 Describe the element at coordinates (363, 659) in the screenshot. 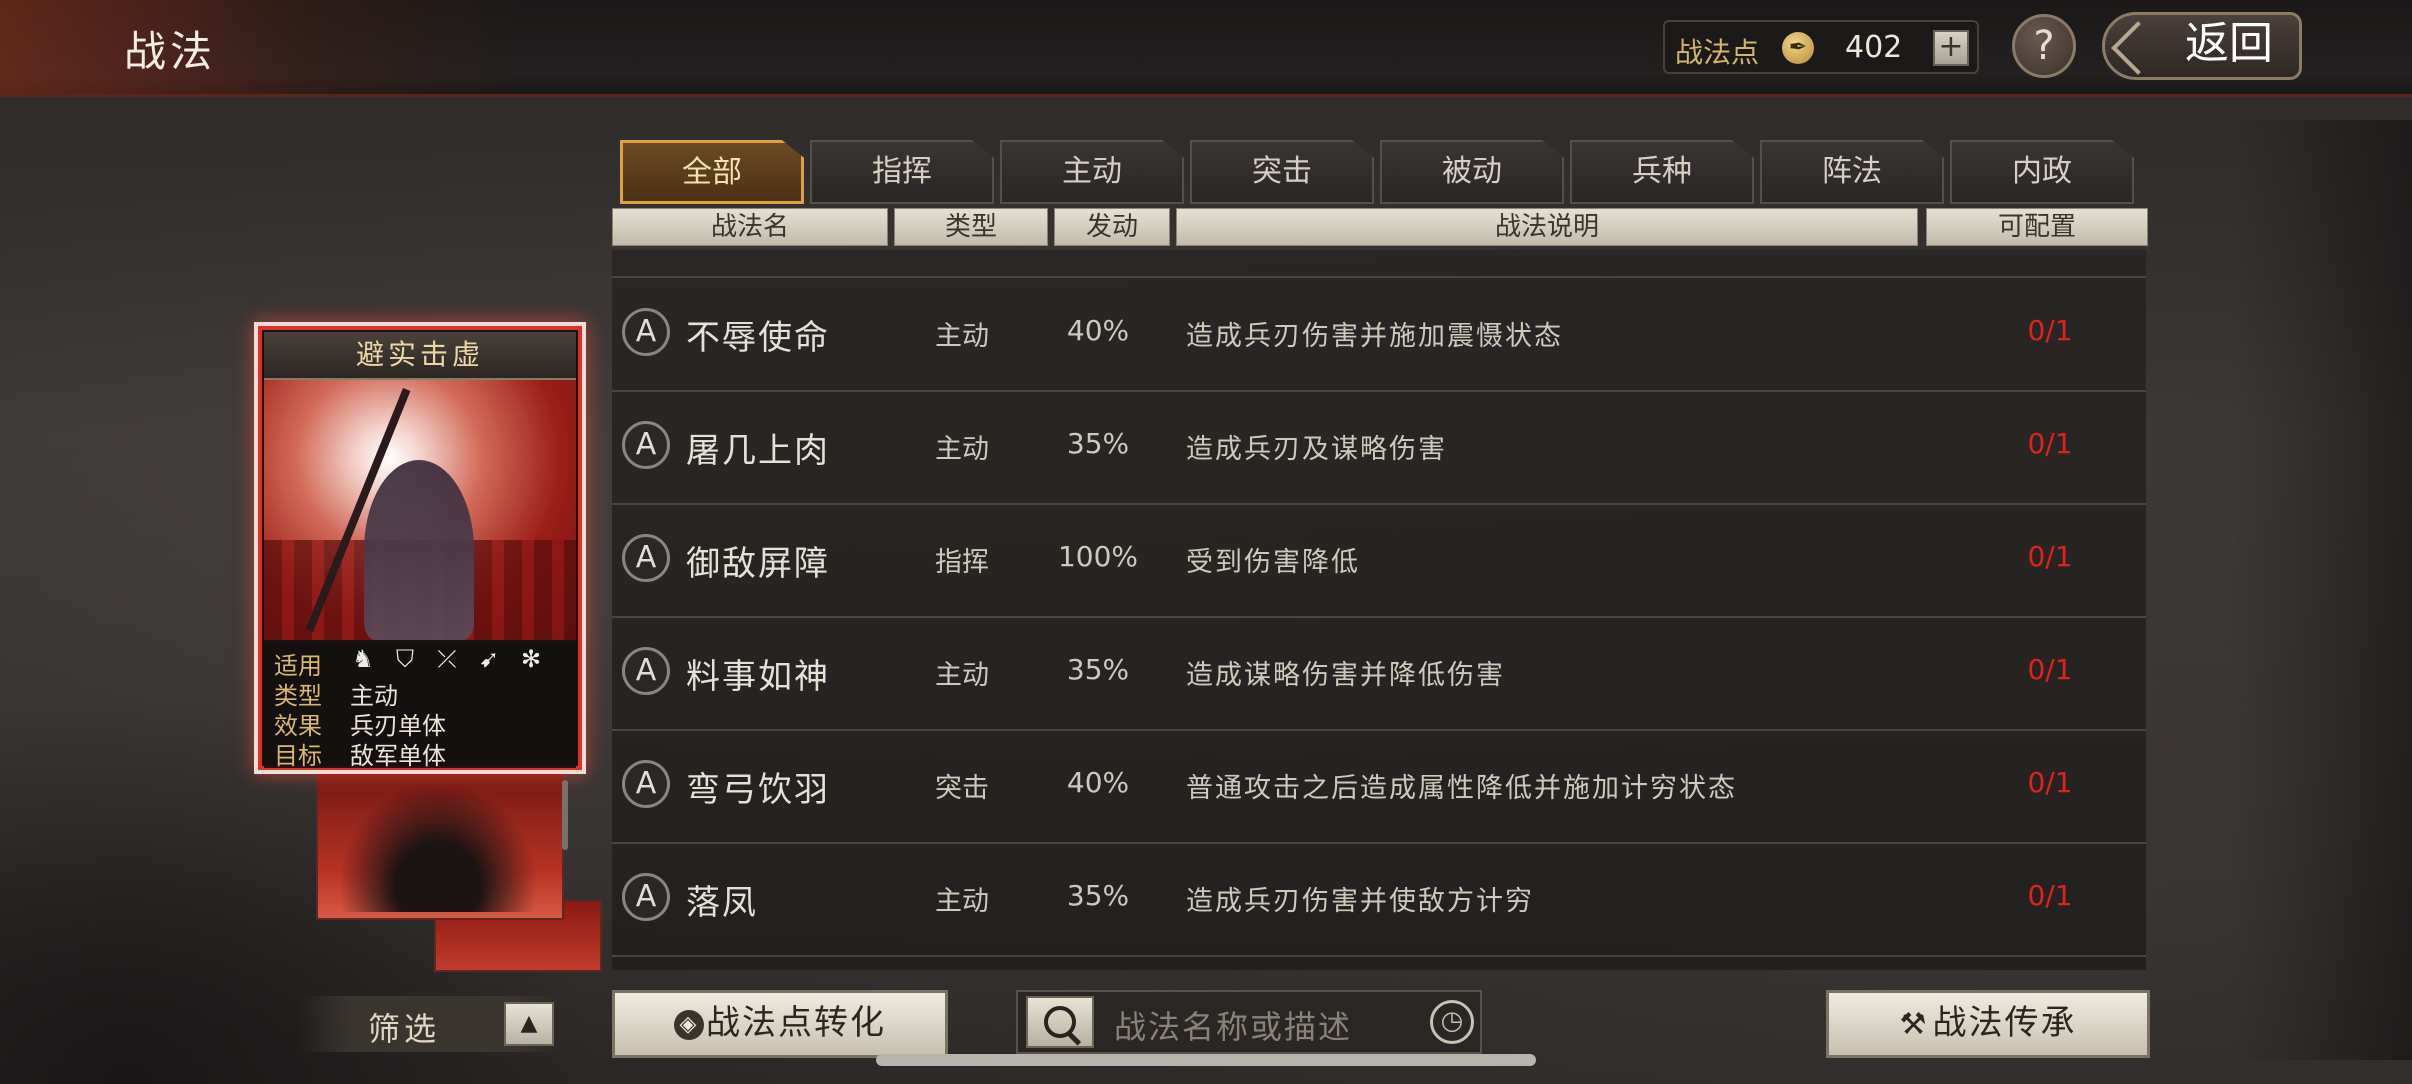

I see `cavalry-icon: ♞` at that location.